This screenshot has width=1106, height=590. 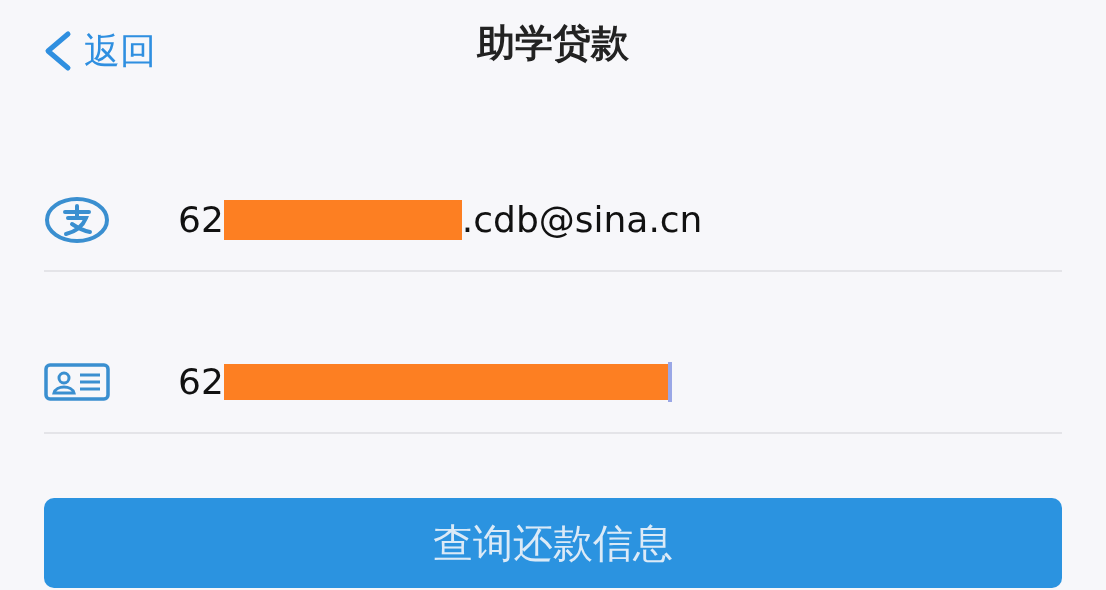 I want to click on text-cursor, so click(x=669, y=382).